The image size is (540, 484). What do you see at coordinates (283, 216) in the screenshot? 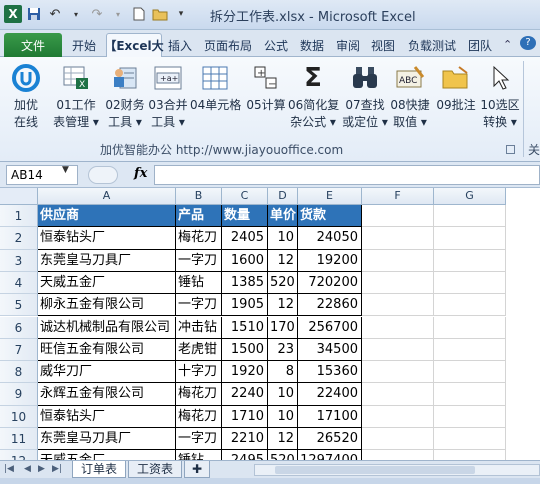
I see `table-header-cell: 单价` at bounding box center [283, 216].